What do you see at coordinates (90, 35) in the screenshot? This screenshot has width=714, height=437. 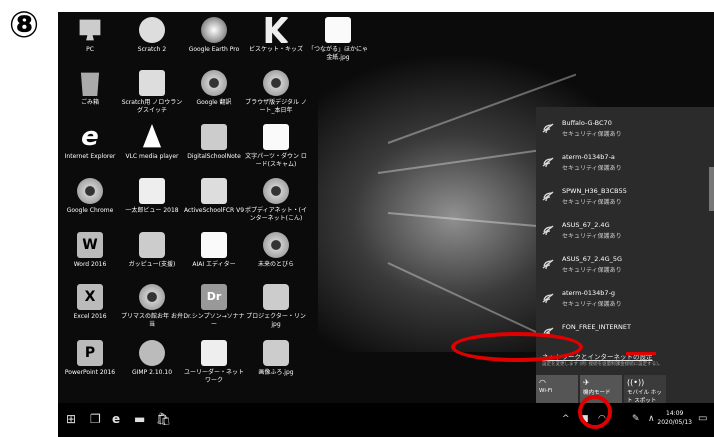 I see `desktop-icon: PC` at bounding box center [90, 35].